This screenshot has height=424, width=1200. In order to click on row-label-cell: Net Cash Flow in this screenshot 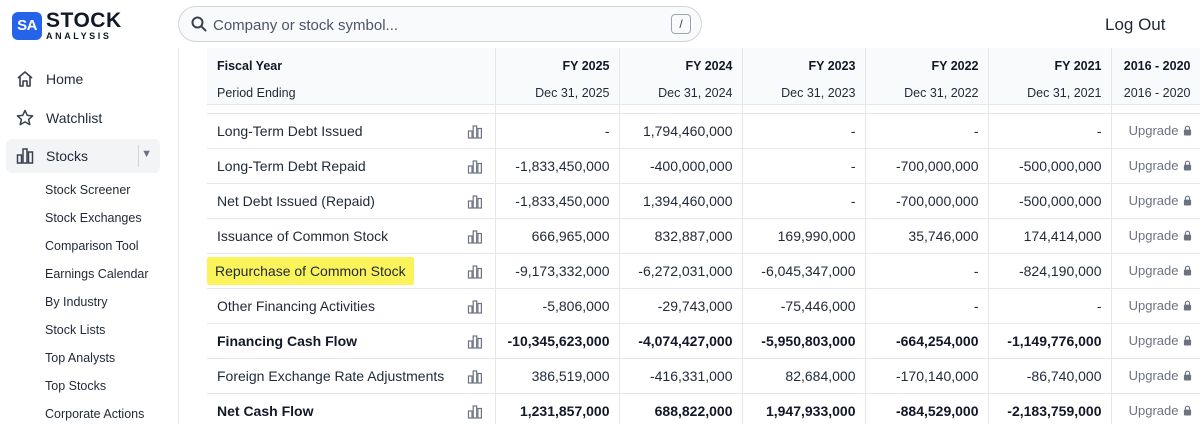, I will do `click(351, 408)`.